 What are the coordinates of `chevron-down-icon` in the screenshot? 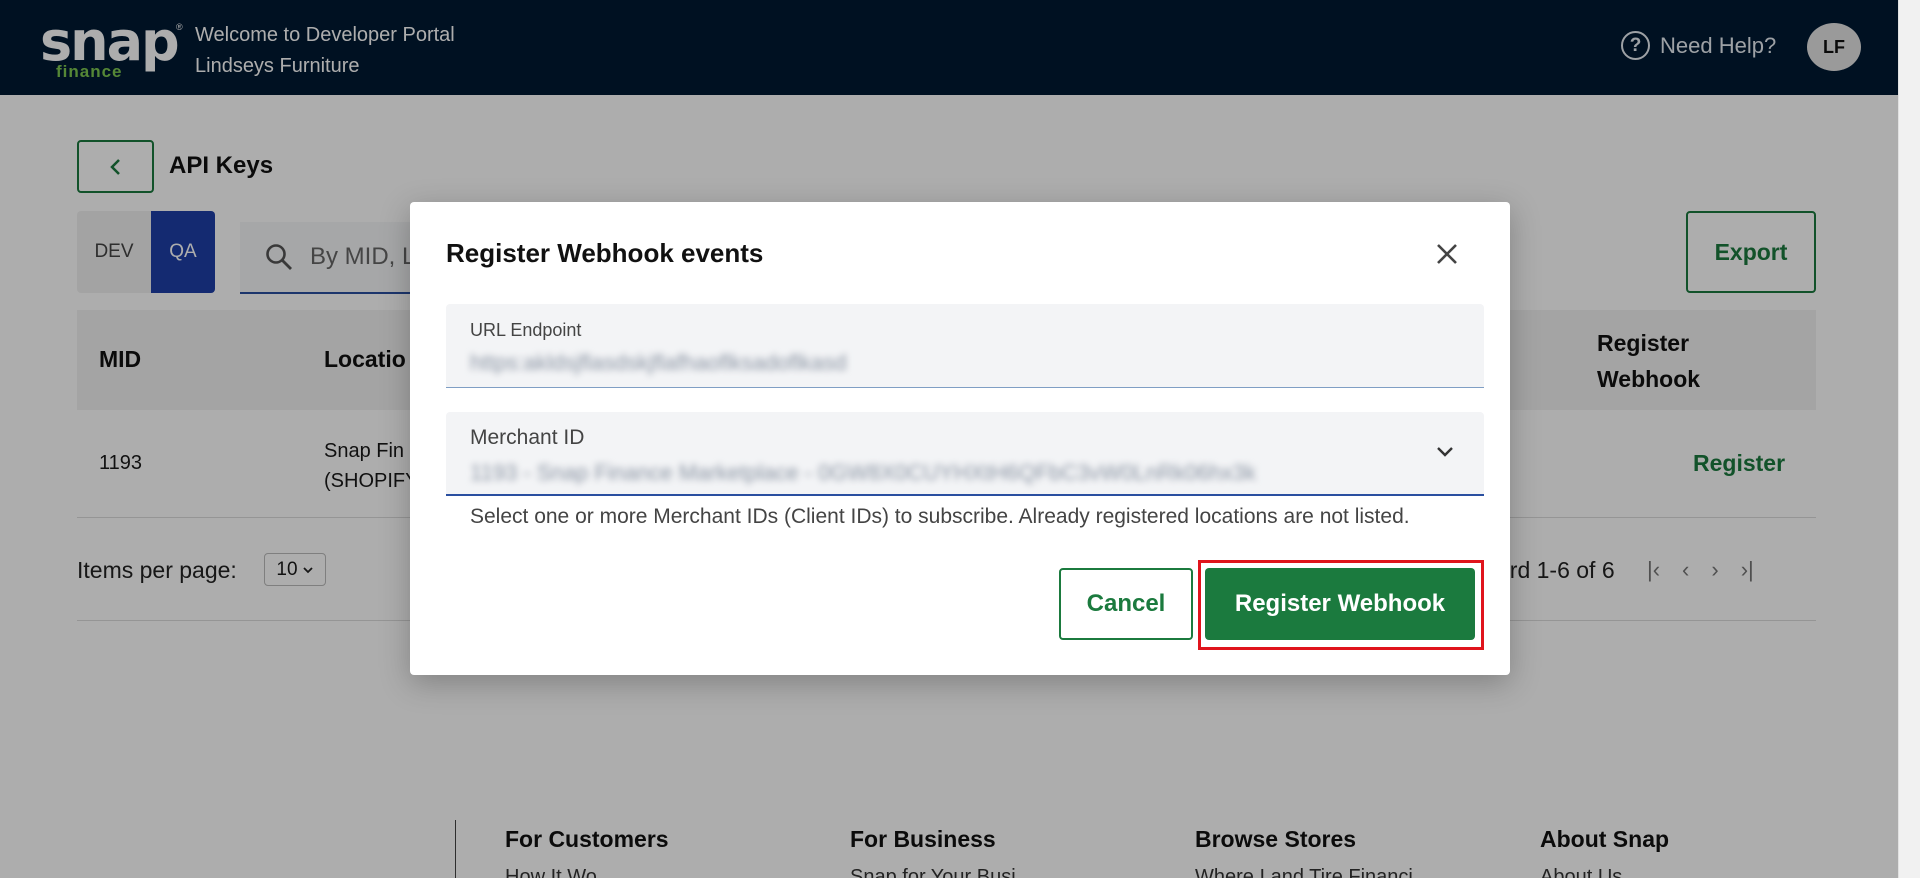 It's located at (1445, 451).